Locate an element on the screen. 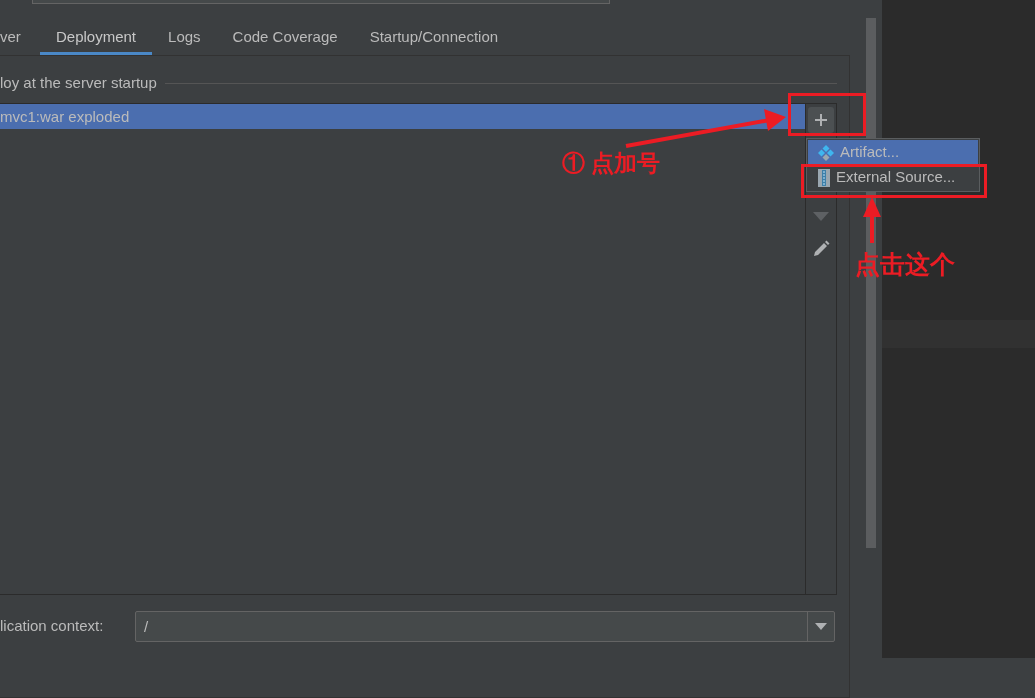 The height and width of the screenshot is (698, 1035). add-button is located at coordinates (821, 120).